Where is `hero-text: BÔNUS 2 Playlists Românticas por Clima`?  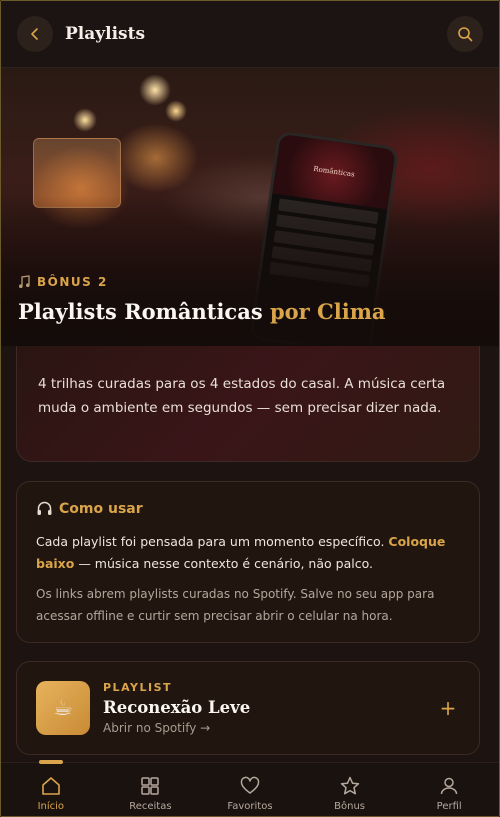
hero-text: BÔNUS 2 Playlists Românticas por Clima is located at coordinates (202, 299).